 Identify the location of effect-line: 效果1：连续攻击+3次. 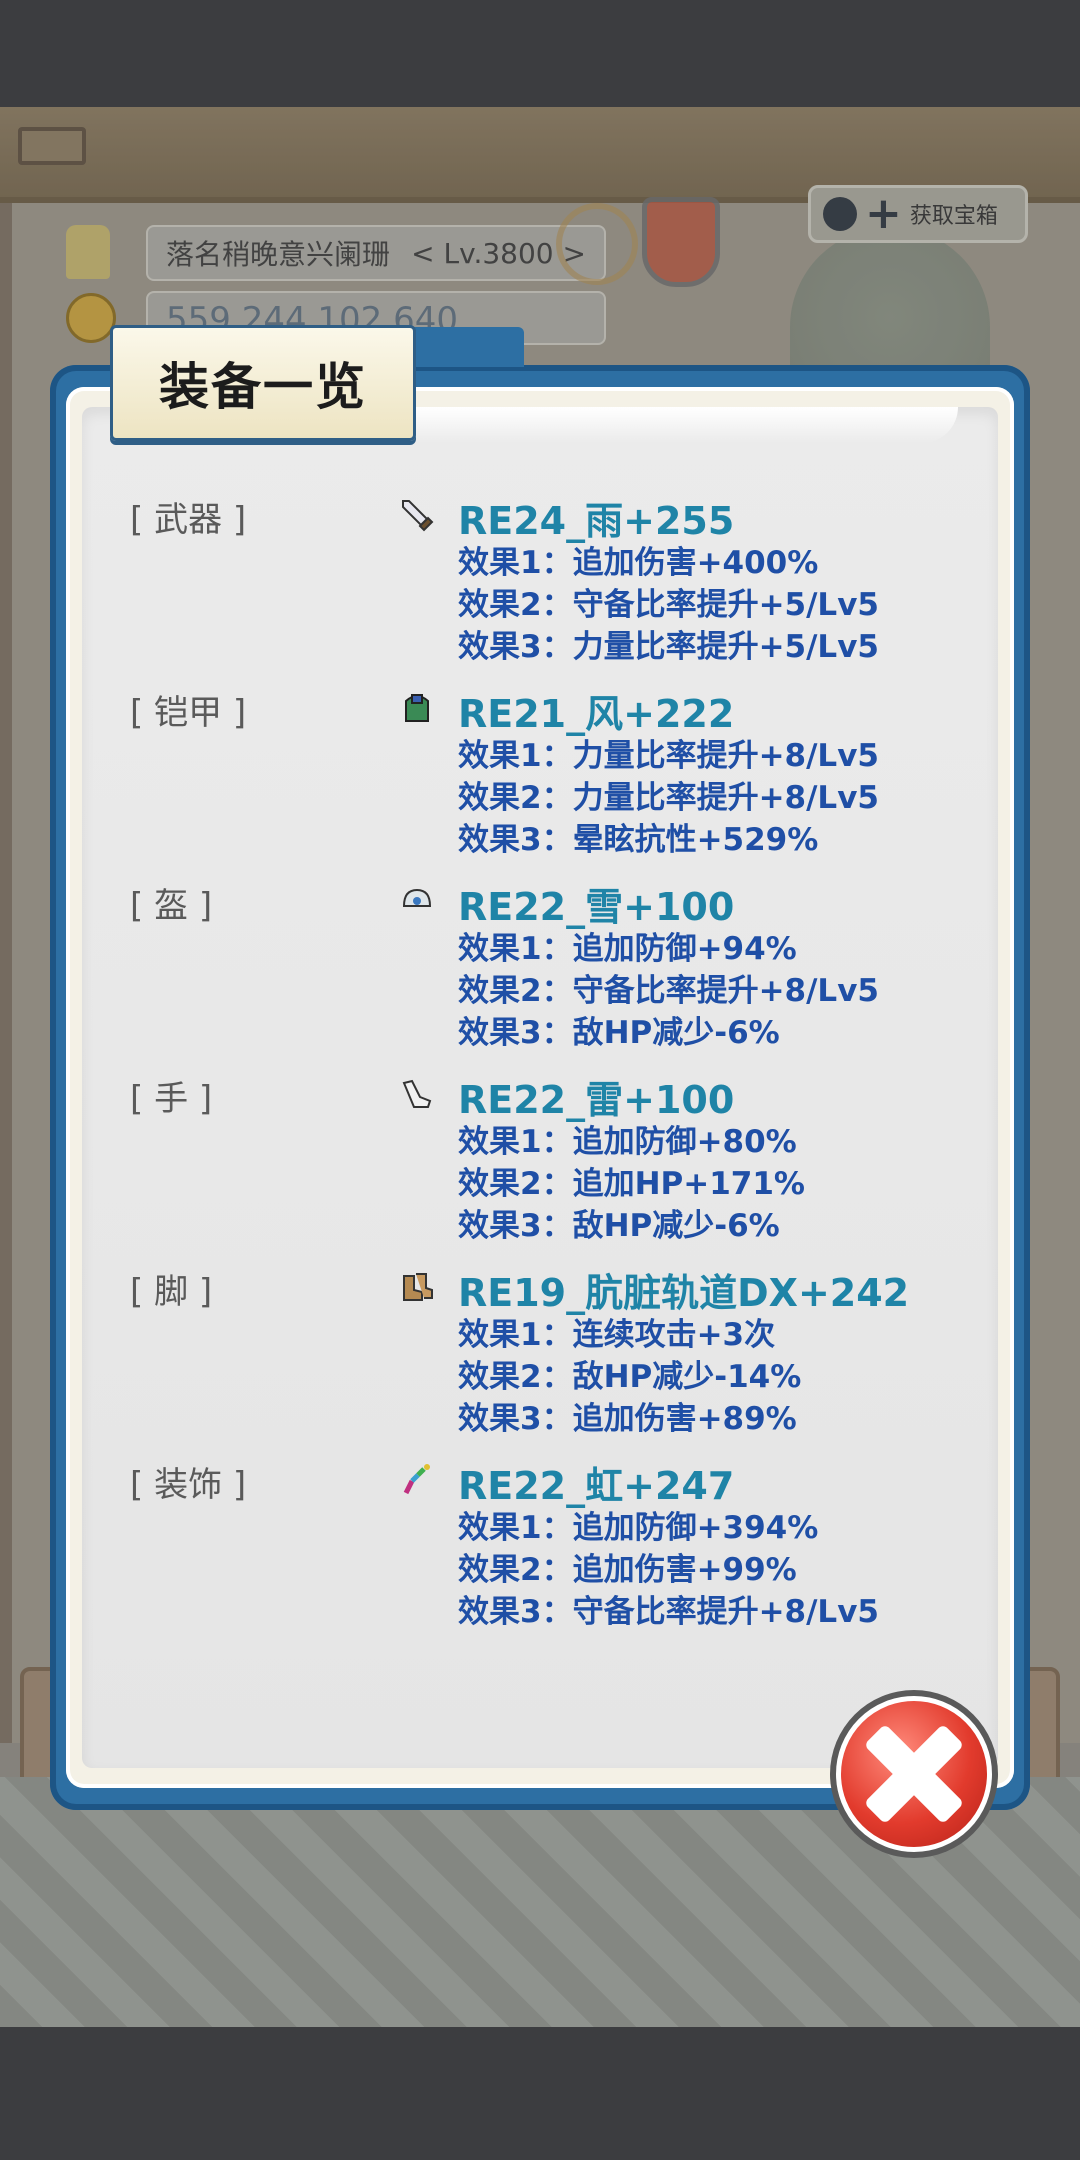
(617, 1335).